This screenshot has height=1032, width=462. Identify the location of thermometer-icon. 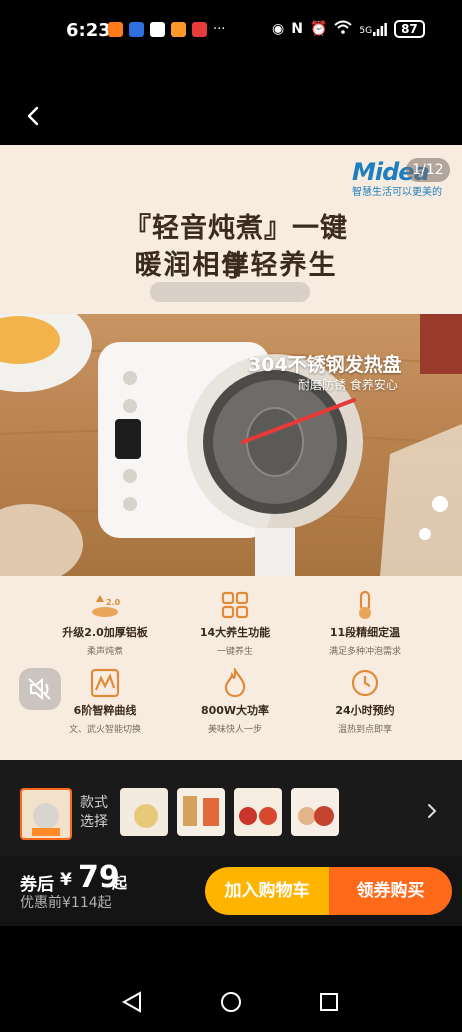
(365, 605).